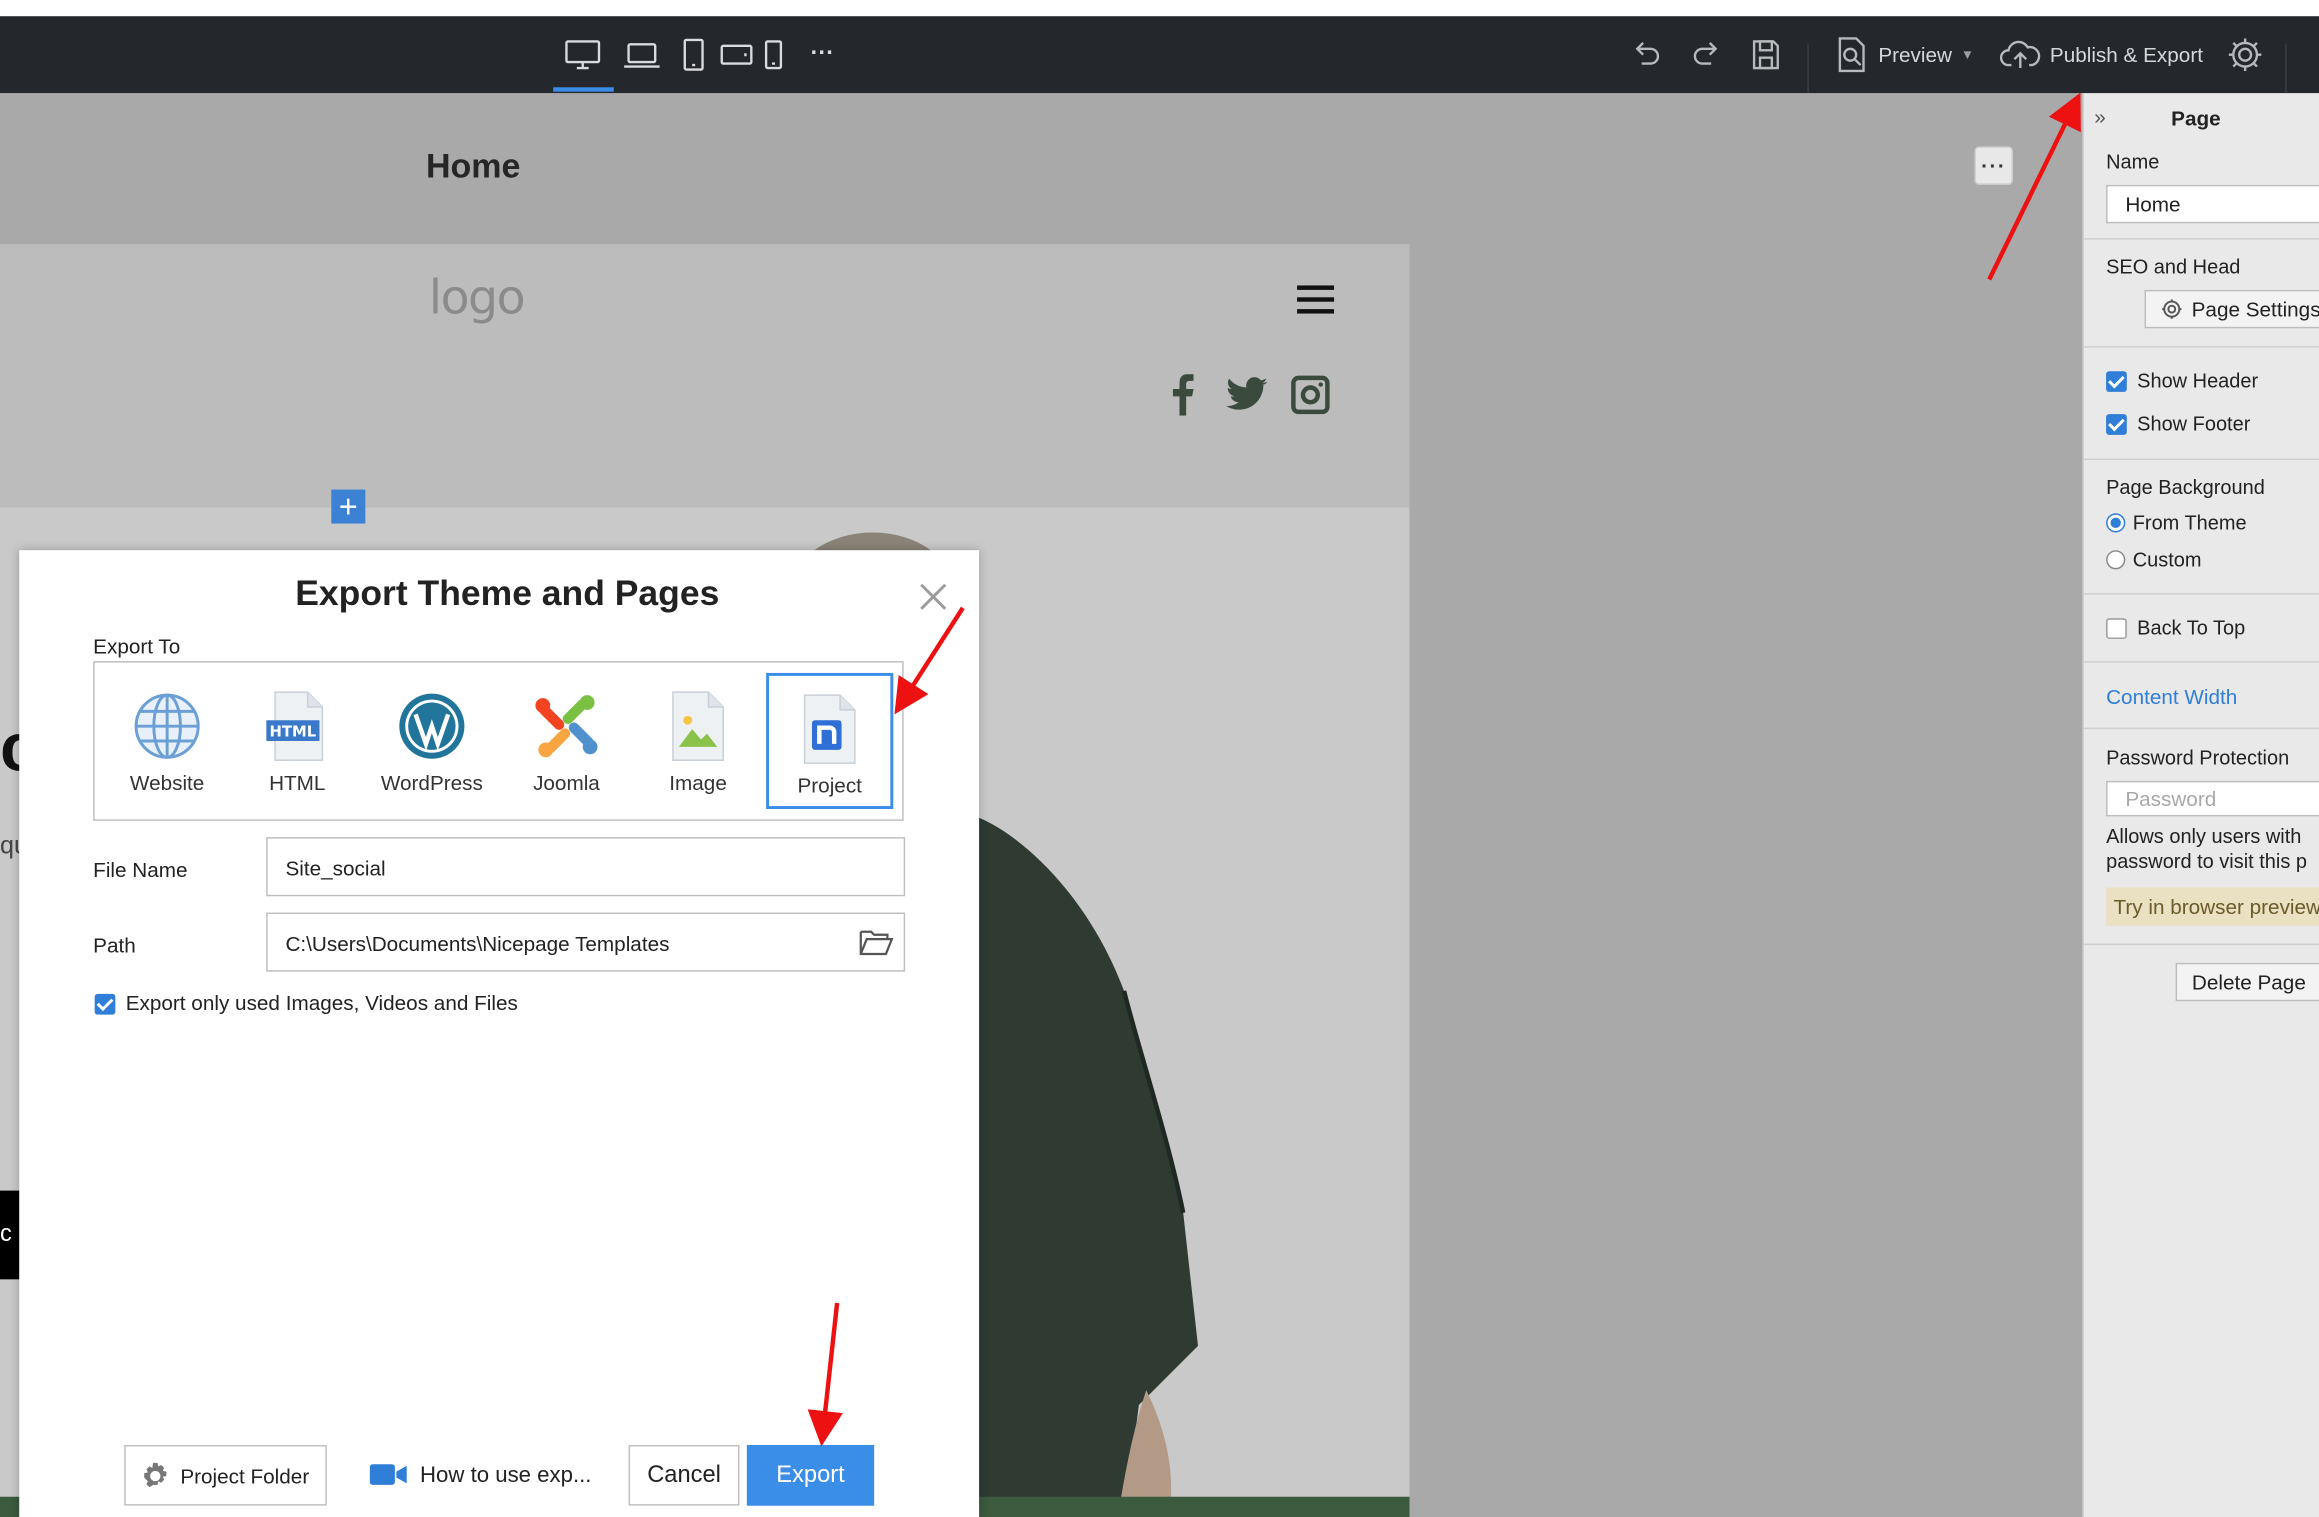 The height and width of the screenshot is (1517, 2319). I want to click on dialog-title: Export Theme and Pages, so click(507, 593).